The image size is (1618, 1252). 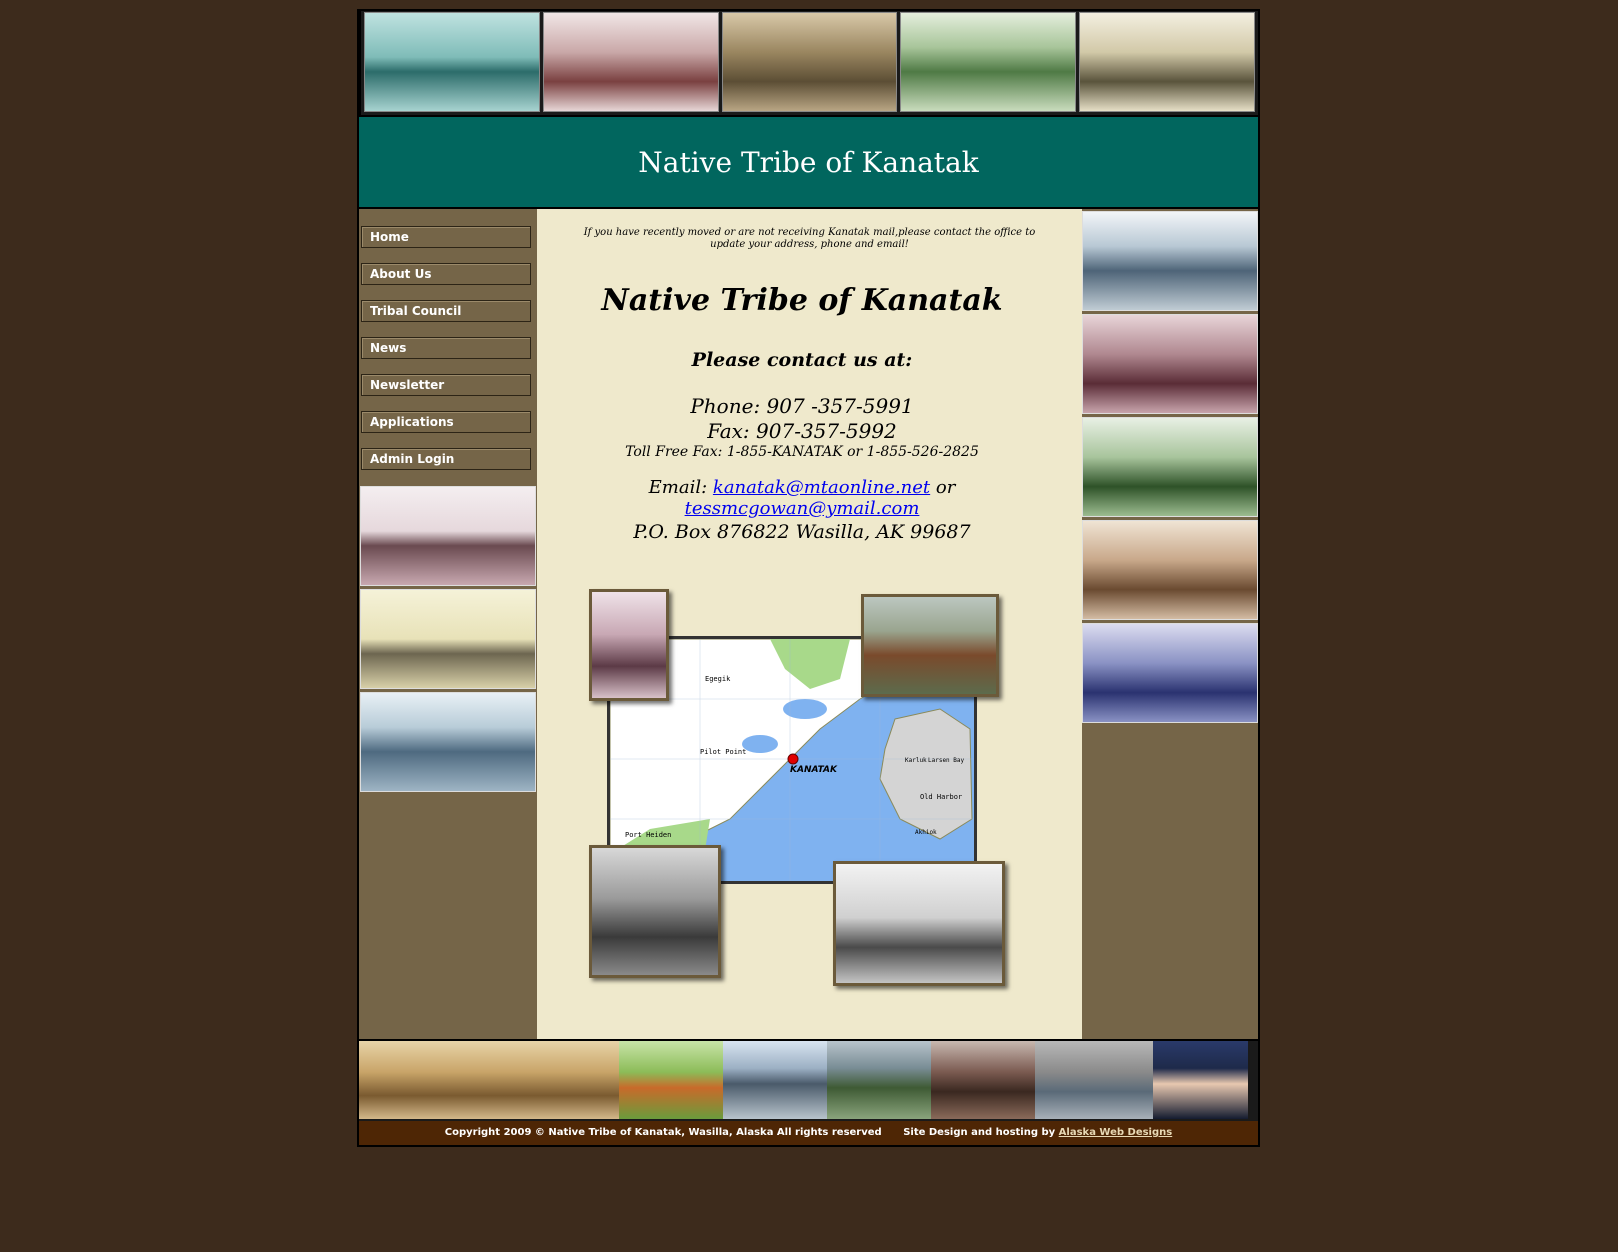 I want to click on sod-house-photo, so click(x=809, y=62).